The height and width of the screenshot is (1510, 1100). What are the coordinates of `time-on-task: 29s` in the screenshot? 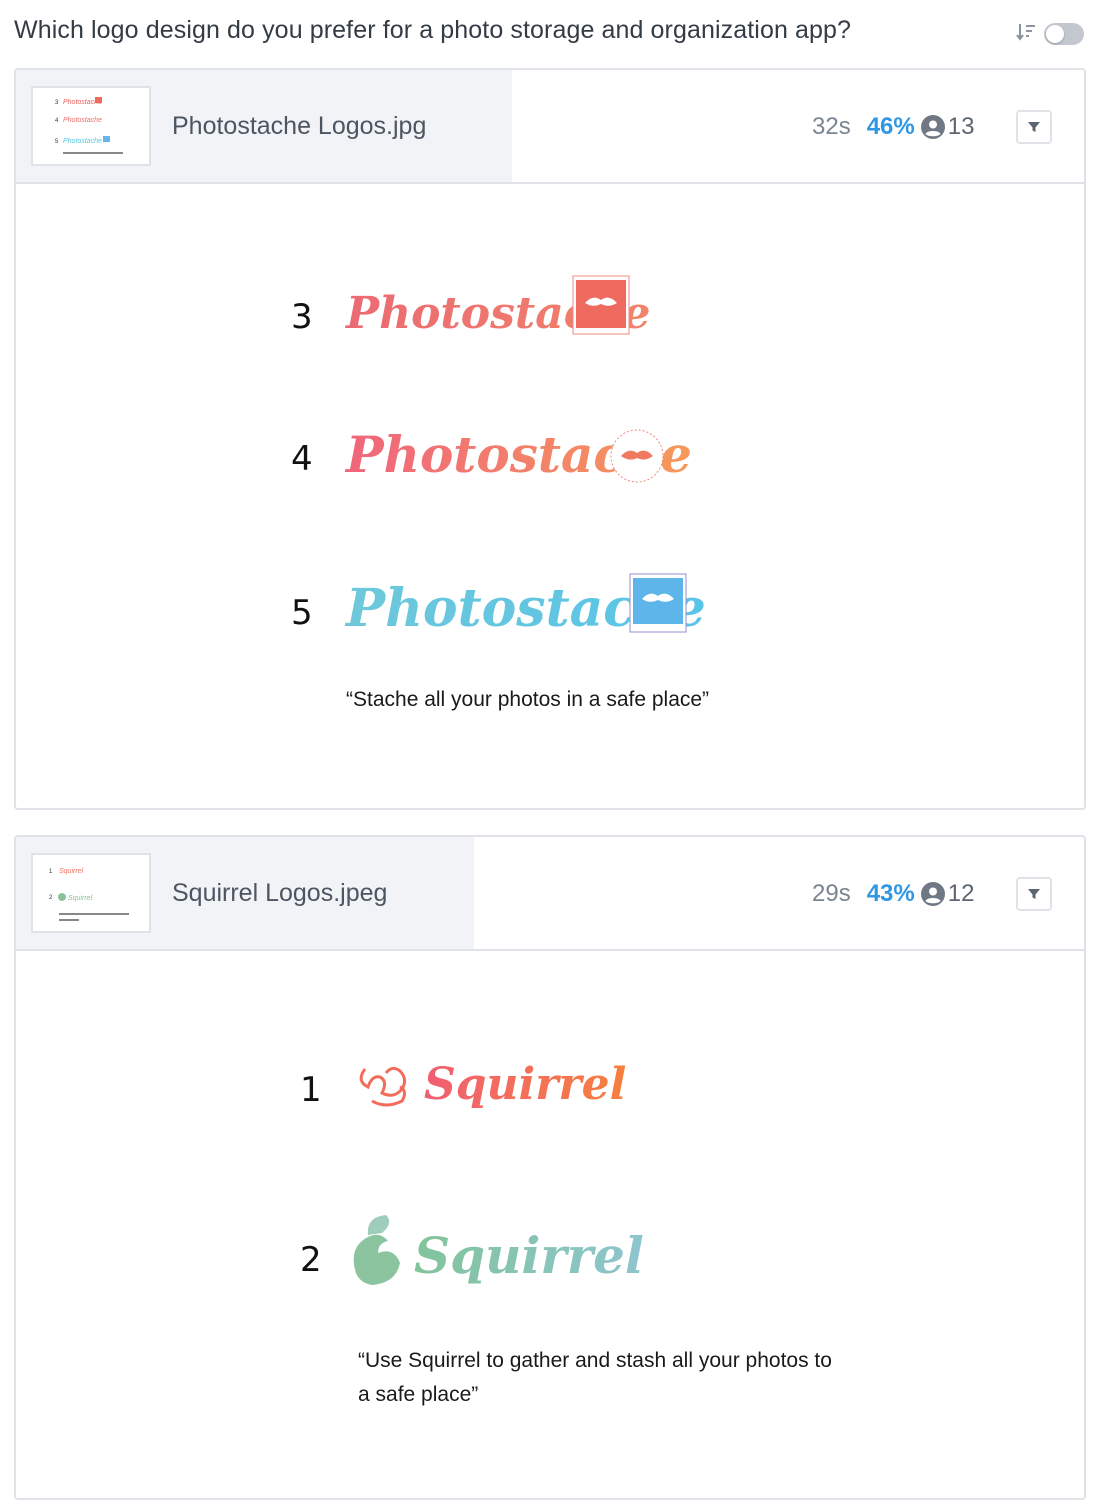 It's located at (831, 893).